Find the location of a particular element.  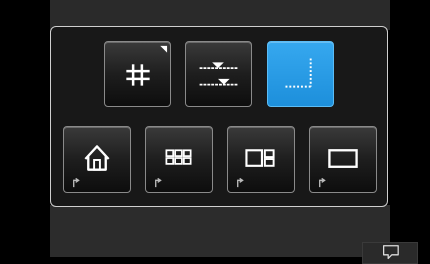

level-indicator-icon is located at coordinates (218, 74).